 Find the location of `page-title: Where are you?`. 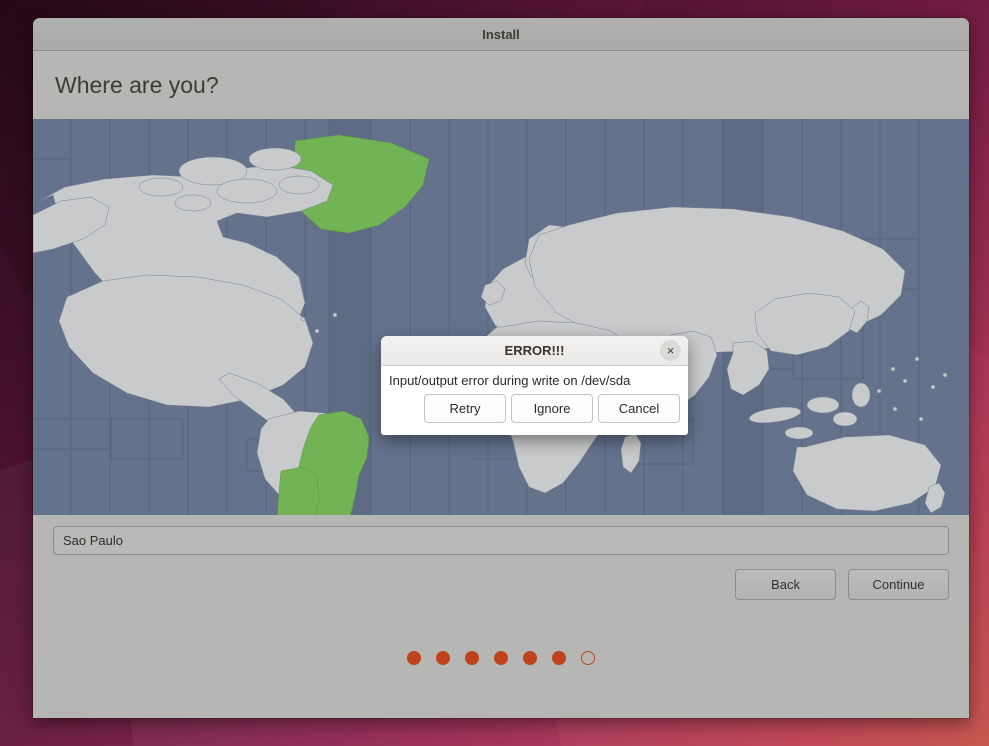

page-title: Where are you? is located at coordinates (137, 84).